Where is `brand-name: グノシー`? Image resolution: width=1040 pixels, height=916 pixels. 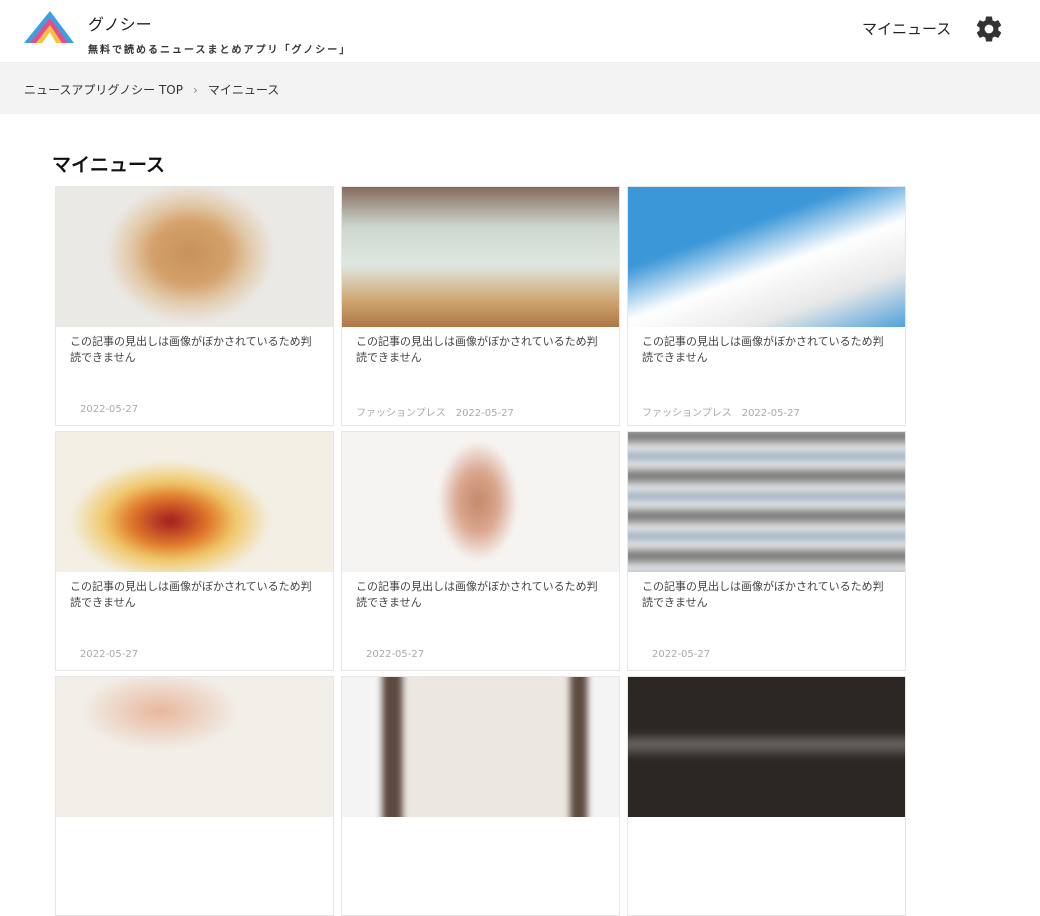 brand-name: グノシー is located at coordinates (120, 24).